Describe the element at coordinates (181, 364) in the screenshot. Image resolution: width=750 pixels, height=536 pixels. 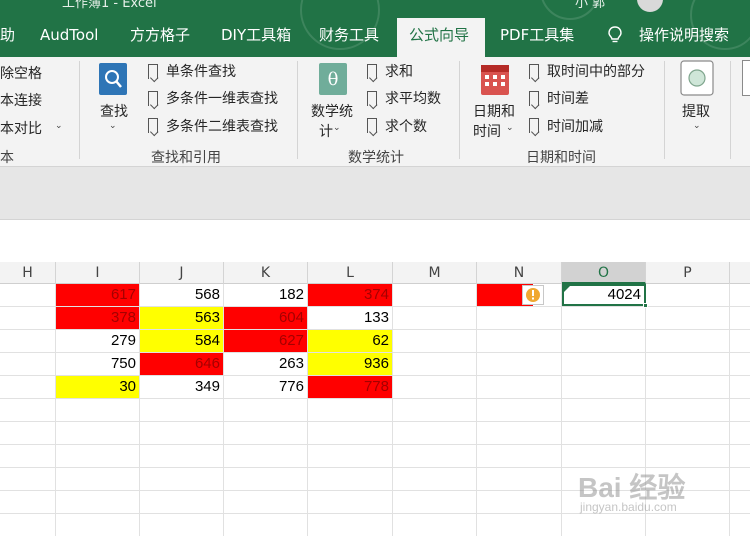
I see `cell-J4: 646` at that location.